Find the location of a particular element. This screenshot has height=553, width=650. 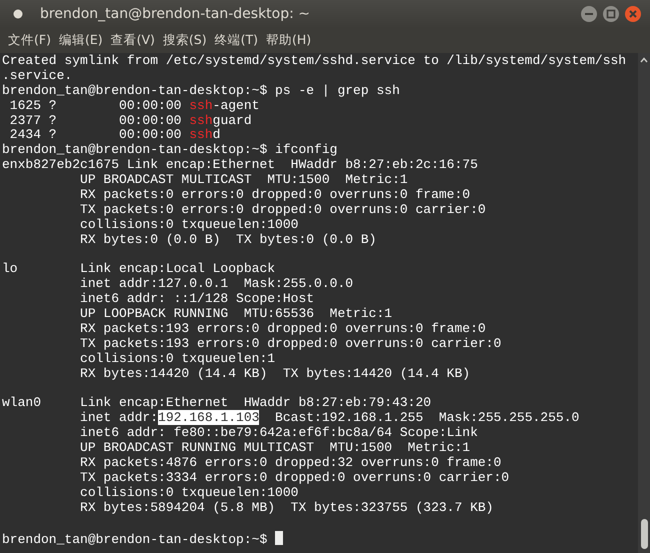

terminal-line: enxb827eb2c1675 Link encap:Ethernet HWaddr b8:27:eb:2c:16:75 is located at coordinates (240, 166).